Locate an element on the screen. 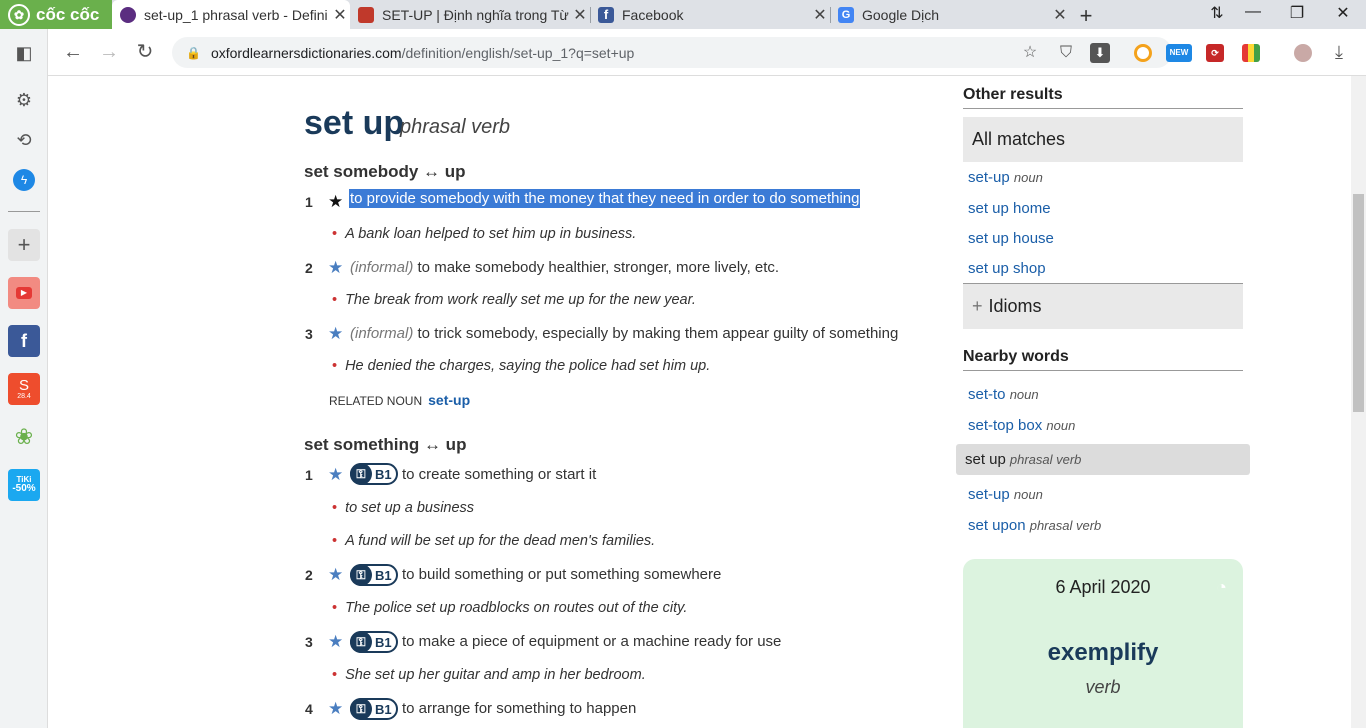 This screenshot has width=1366, height=728. phrase-heading: set something ↔ up is located at coordinates (385, 444).